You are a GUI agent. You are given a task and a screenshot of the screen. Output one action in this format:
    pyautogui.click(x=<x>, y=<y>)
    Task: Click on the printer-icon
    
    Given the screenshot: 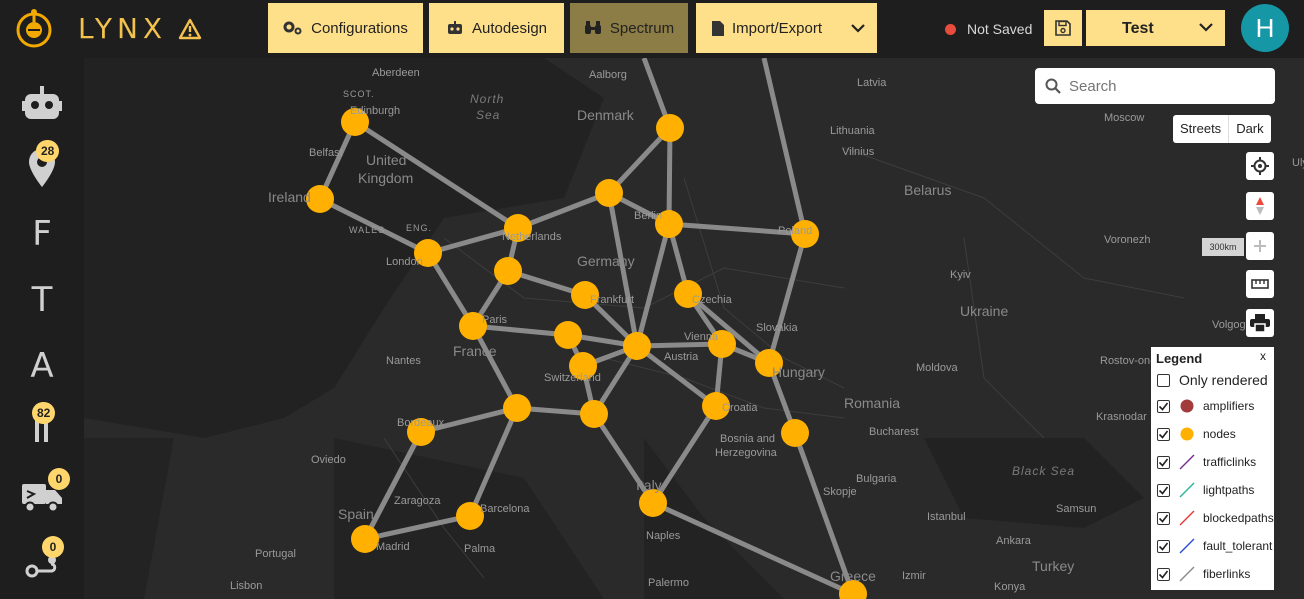 What is the action you would take?
    pyautogui.click(x=1260, y=323)
    